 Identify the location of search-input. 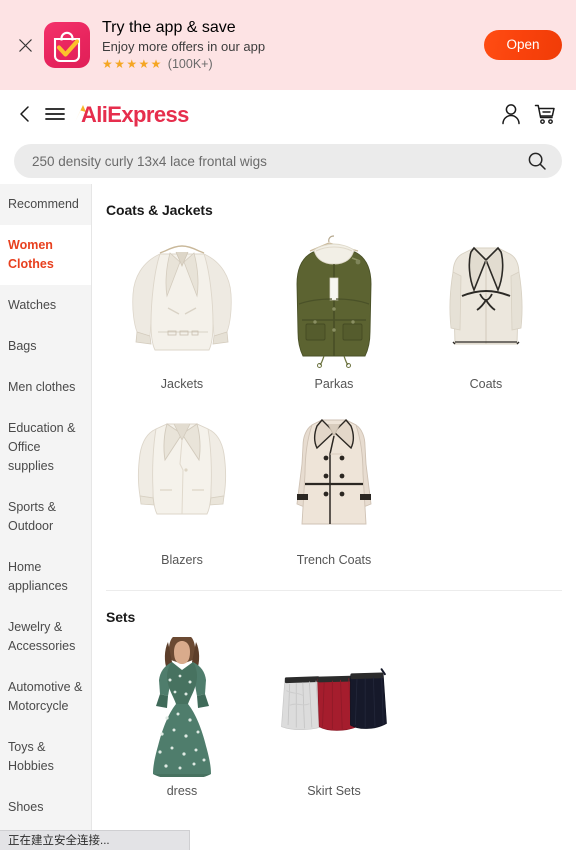
(279, 161).